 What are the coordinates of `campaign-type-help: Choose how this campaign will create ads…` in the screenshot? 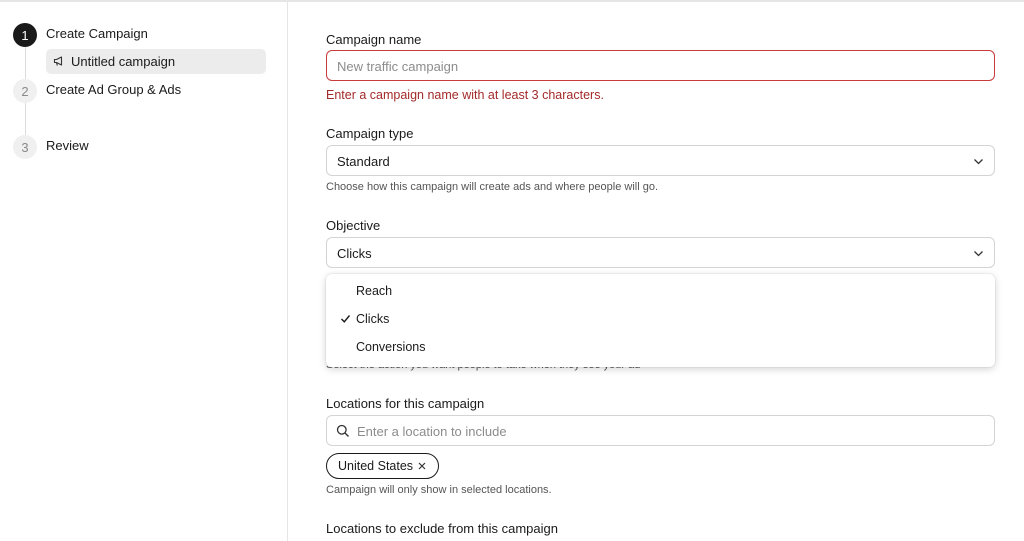 It's located at (492, 187).